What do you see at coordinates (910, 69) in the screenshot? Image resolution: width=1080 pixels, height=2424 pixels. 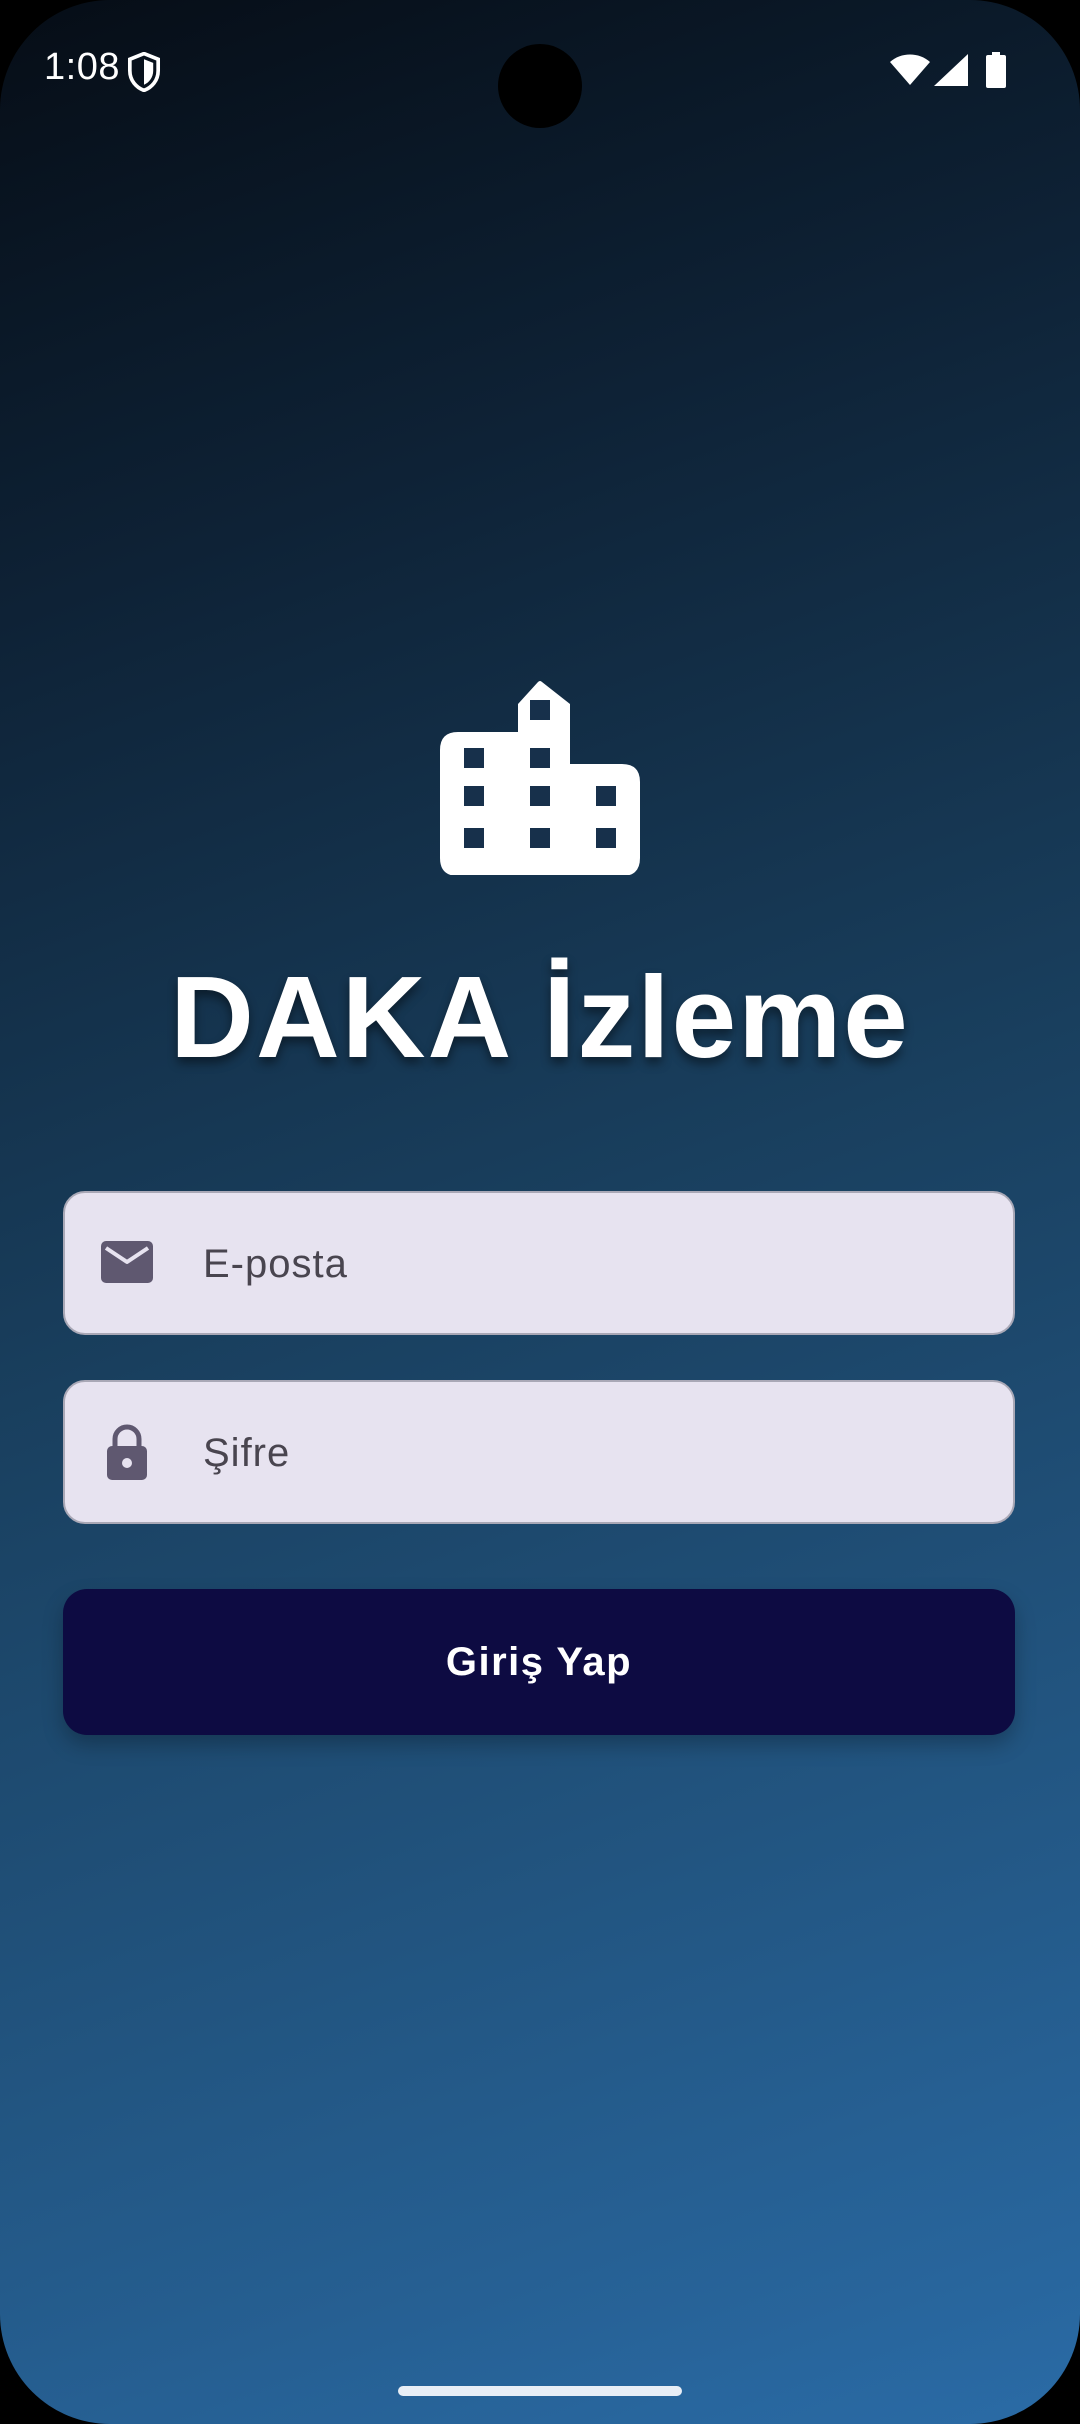 I see `wifi-icon` at bounding box center [910, 69].